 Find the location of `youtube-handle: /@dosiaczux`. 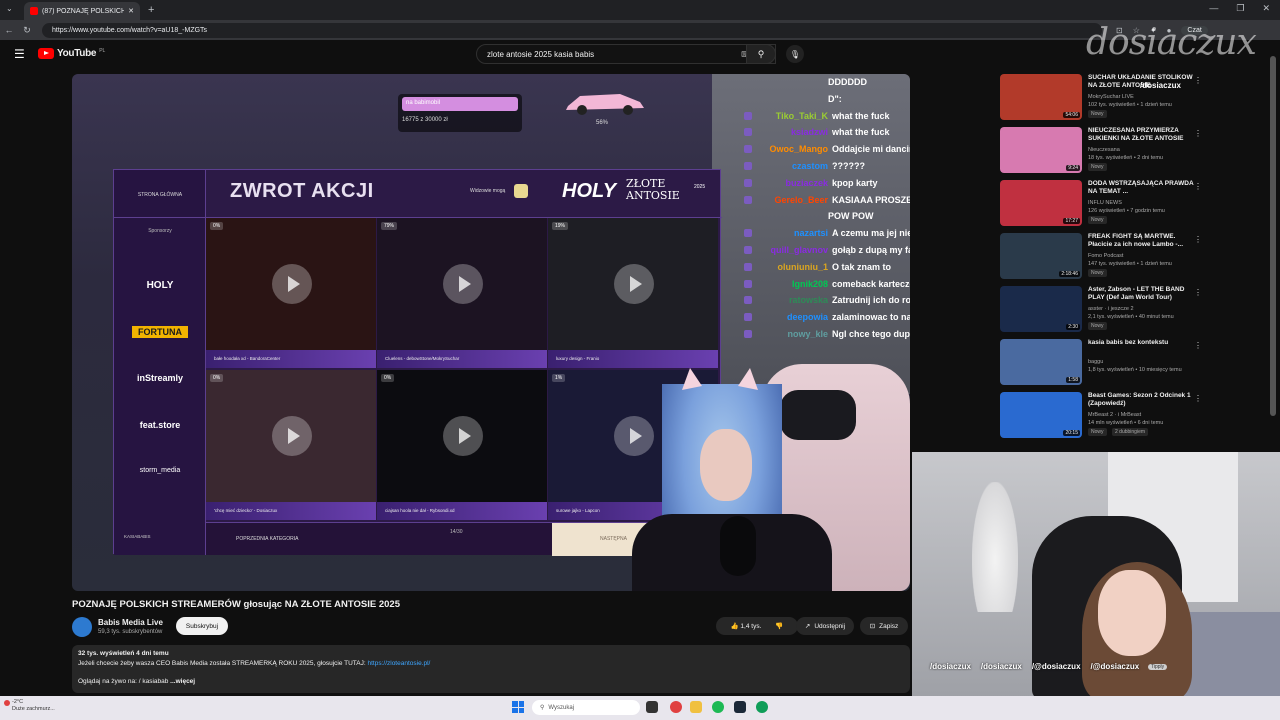

youtube-handle: /@dosiaczux is located at coordinates (1056, 666).